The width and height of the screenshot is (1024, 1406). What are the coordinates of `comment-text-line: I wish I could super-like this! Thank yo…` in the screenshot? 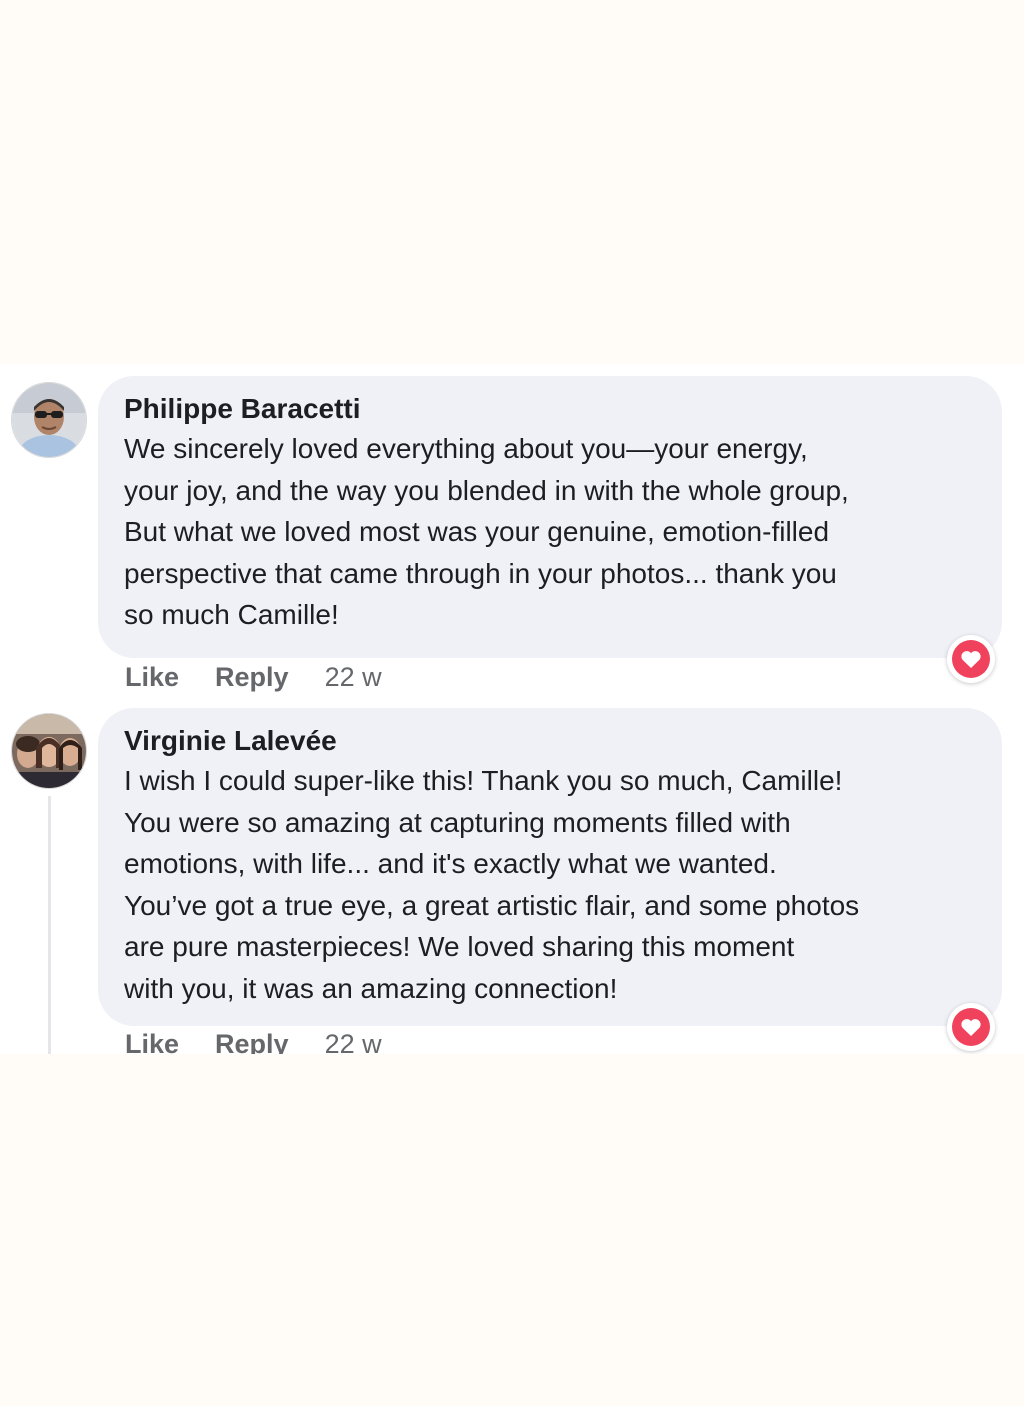 It's located at (483, 780).